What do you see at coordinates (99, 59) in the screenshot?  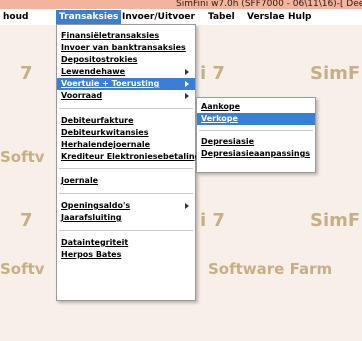 I see `menu-item-label: Depositostrokies` at bounding box center [99, 59].